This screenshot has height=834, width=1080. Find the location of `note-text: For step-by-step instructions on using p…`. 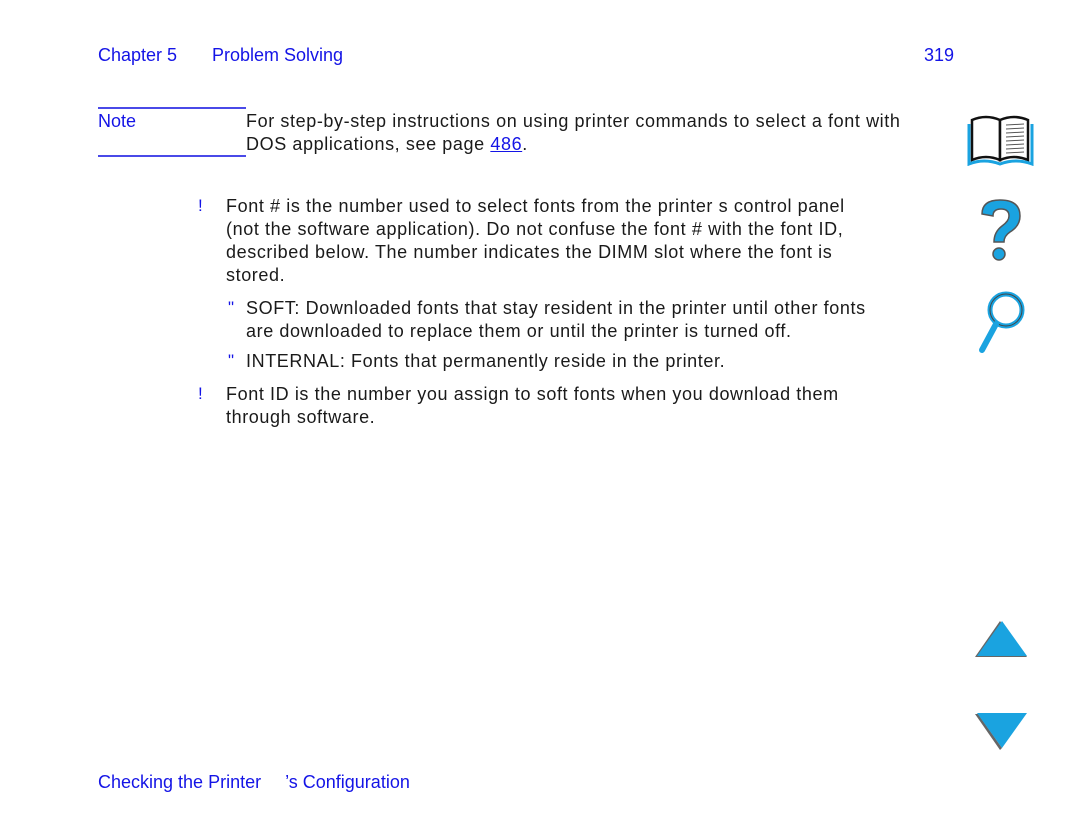

note-text: For step-by-step instructions on using p… is located at coordinates (596, 133).